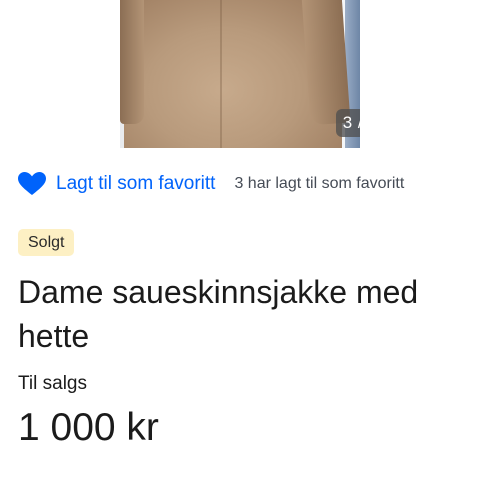  I want to click on coat-sleeve-right, so click(326, 63).